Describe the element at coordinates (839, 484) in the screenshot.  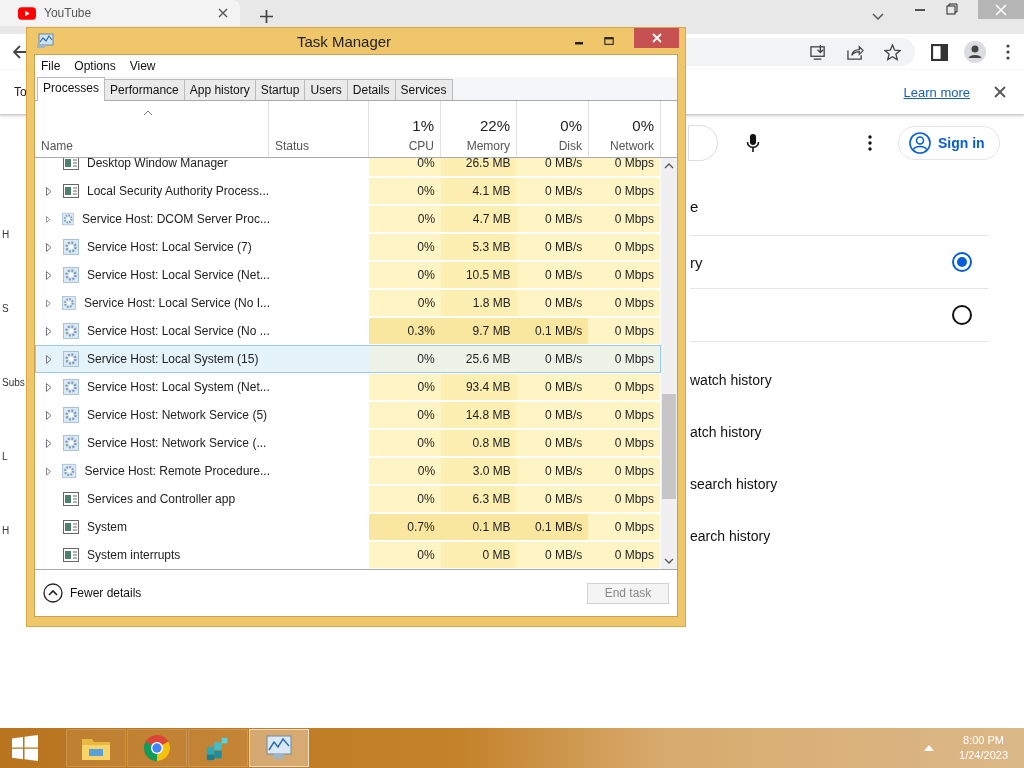
I see `history-option: search history` at that location.